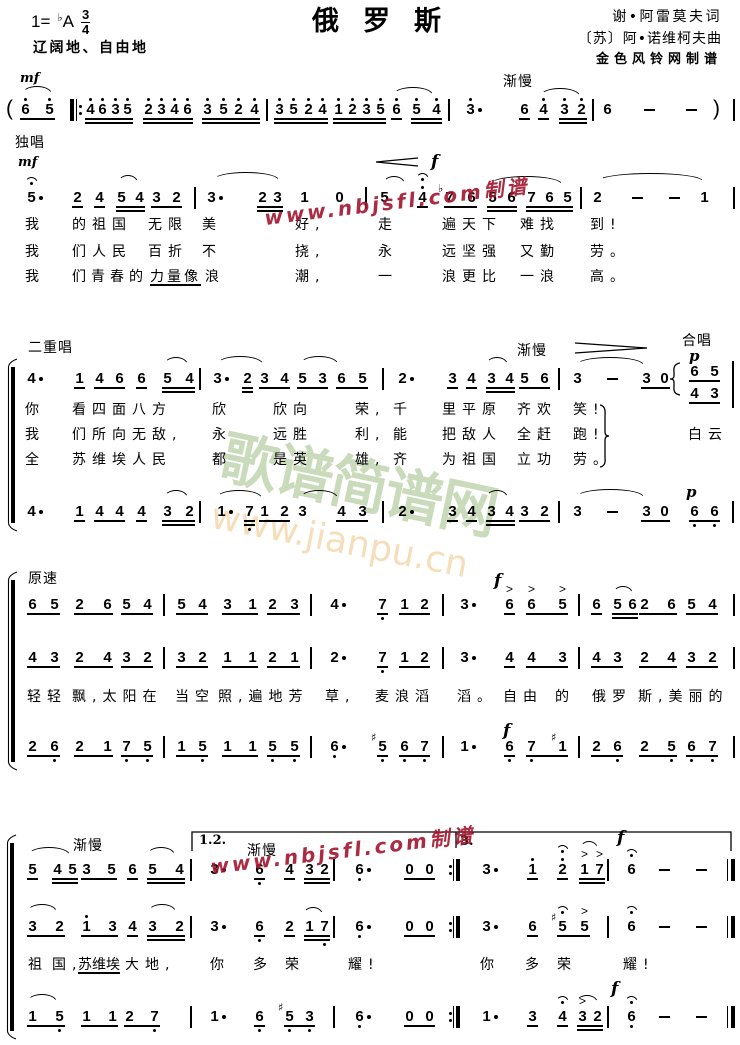 The image size is (740, 1045). What do you see at coordinates (472, 435) in the screenshot?
I see `lyric-syllables: 把敌人` at bounding box center [472, 435].